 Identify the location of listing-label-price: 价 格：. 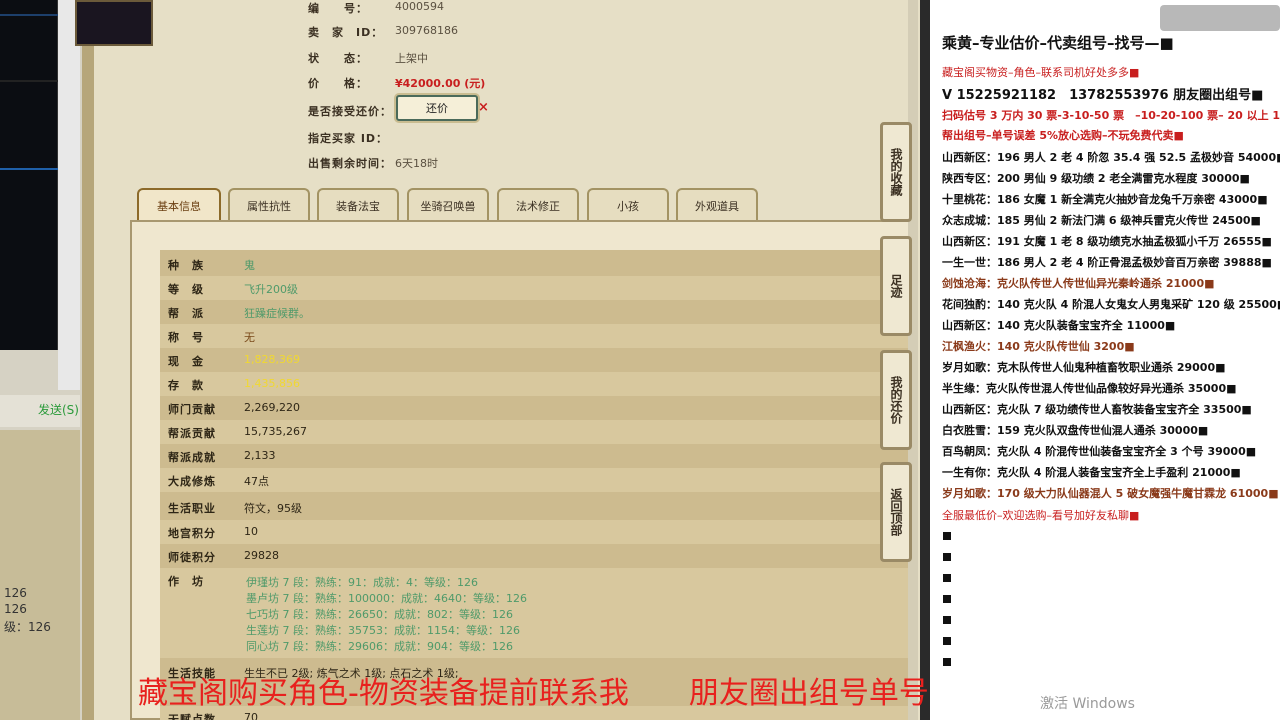
(338, 83).